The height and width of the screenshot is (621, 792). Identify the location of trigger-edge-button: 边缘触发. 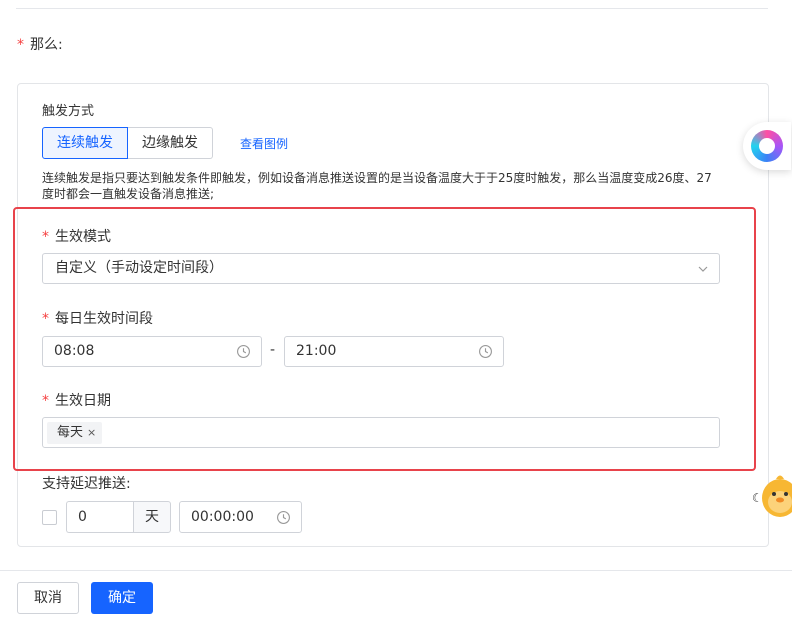
(170, 143).